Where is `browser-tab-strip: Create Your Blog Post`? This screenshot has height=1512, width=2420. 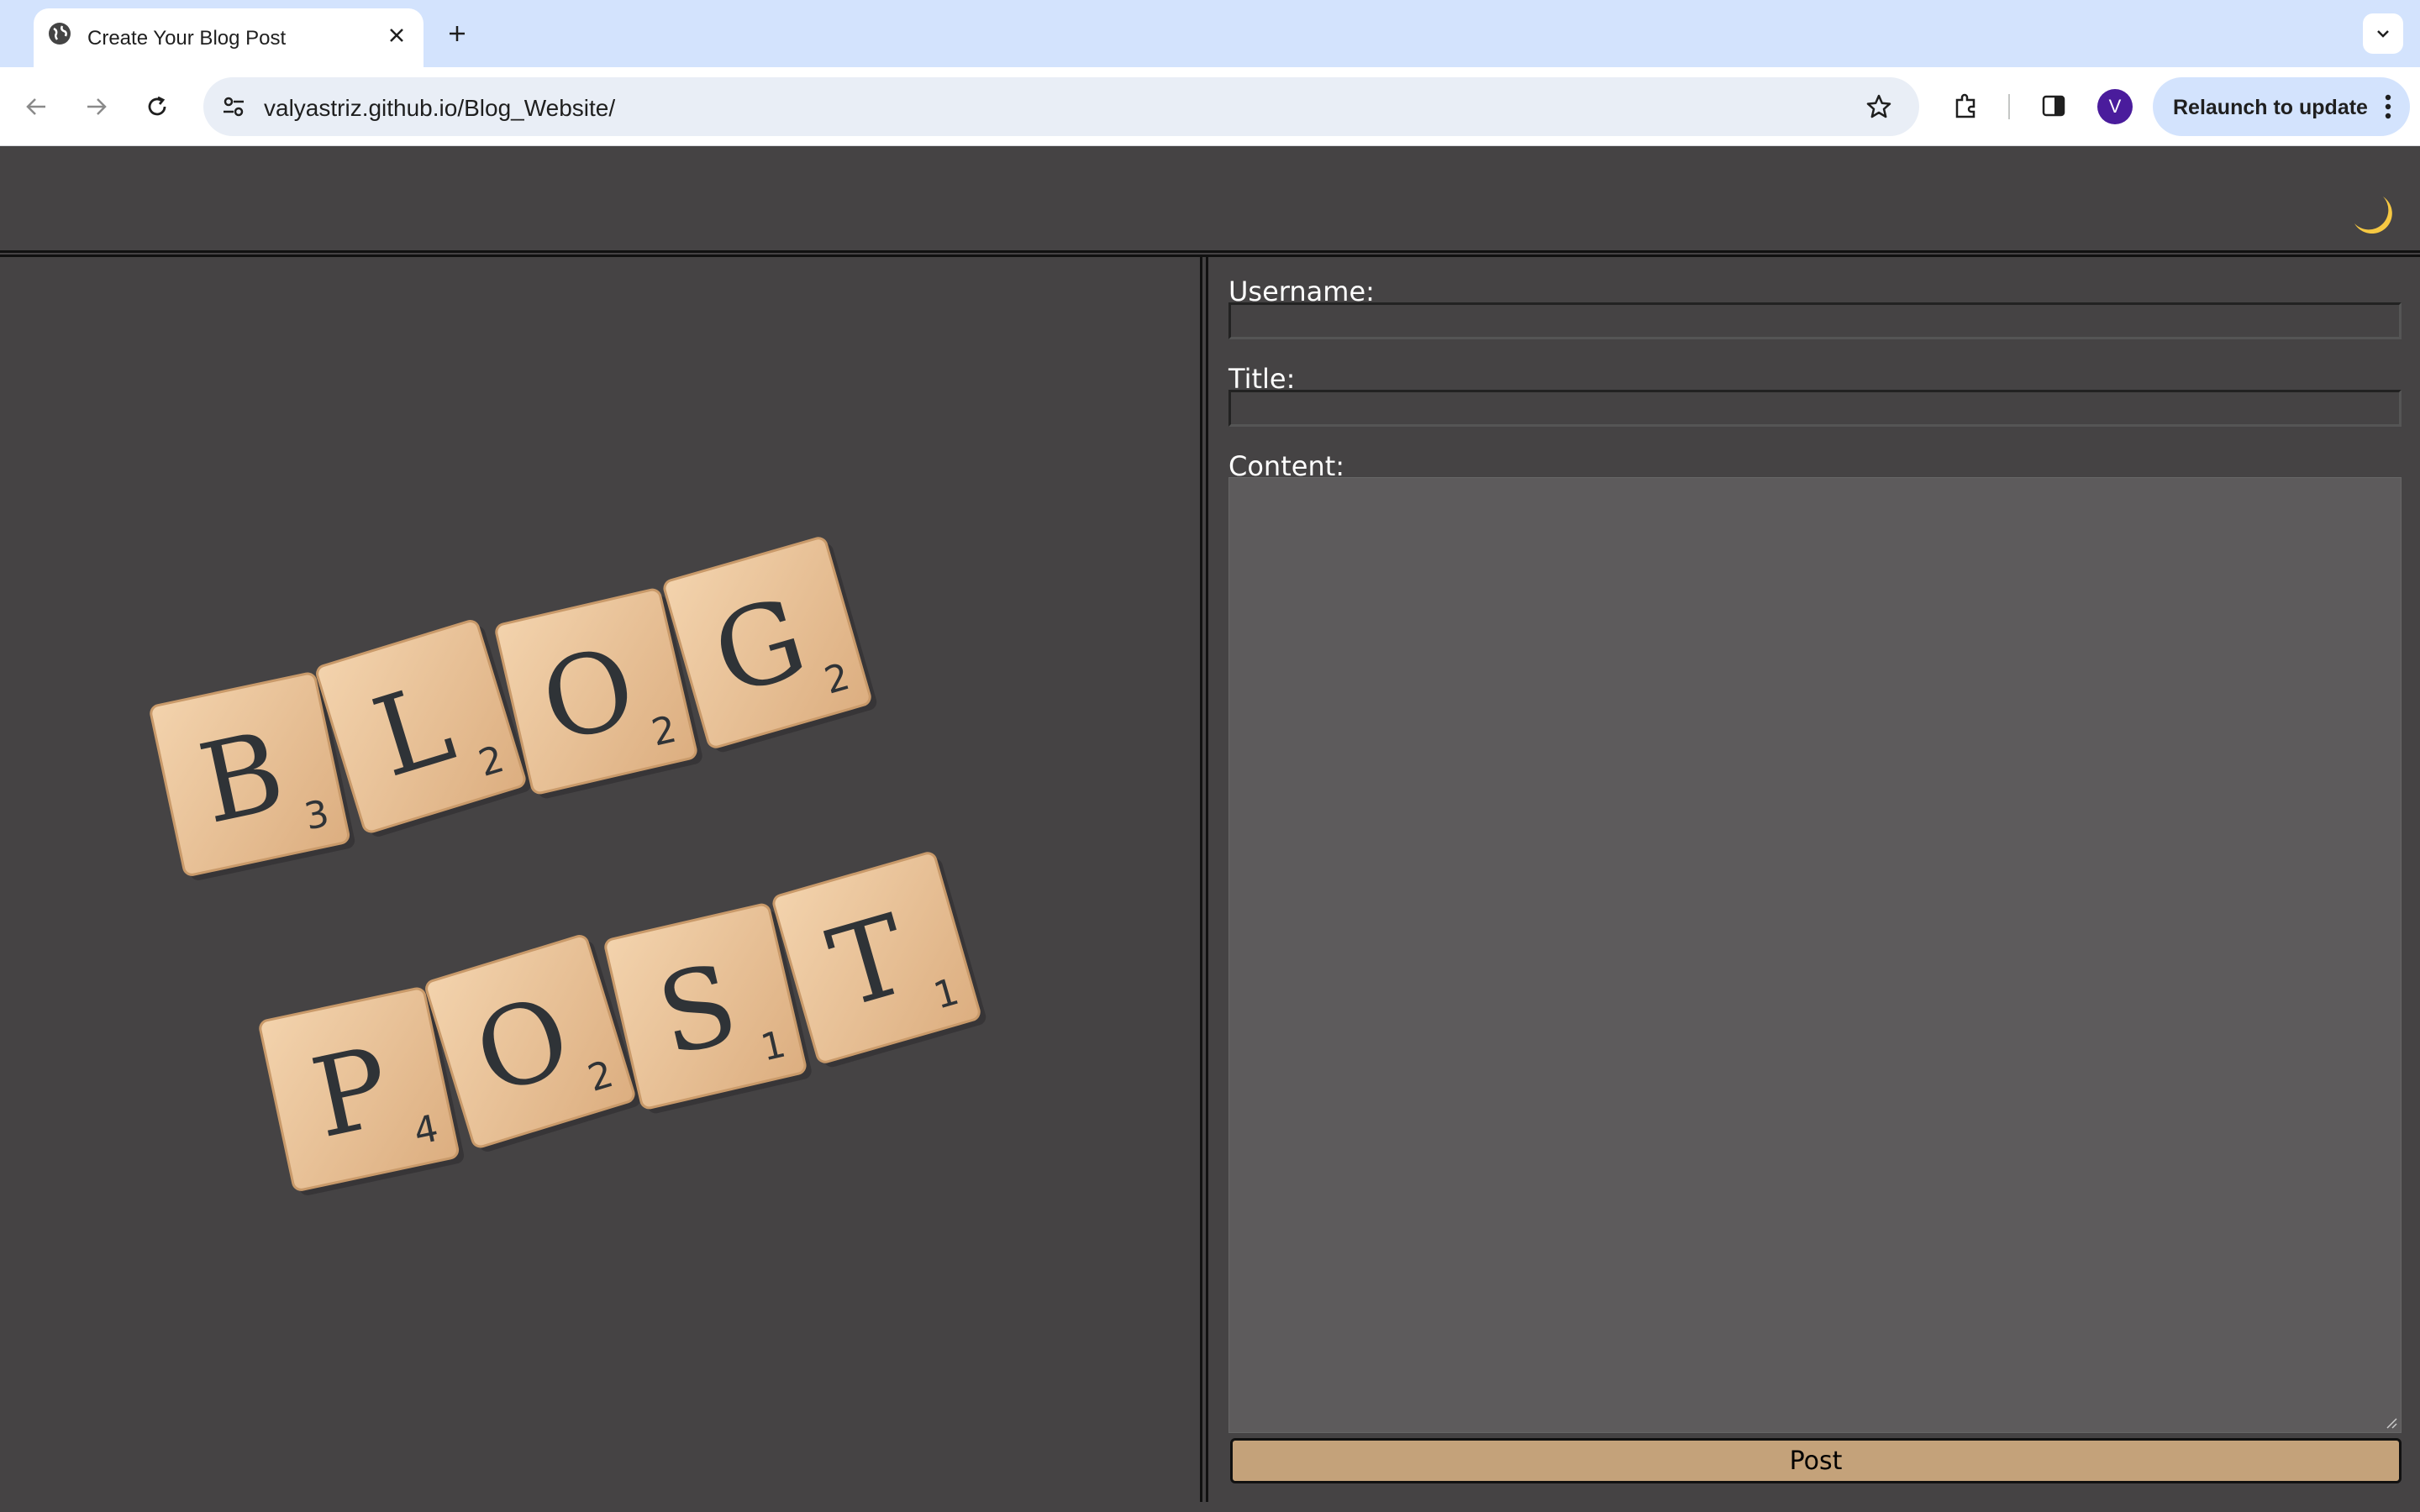
browser-tab-strip: Create Your Blog Post is located at coordinates (1210, 33).